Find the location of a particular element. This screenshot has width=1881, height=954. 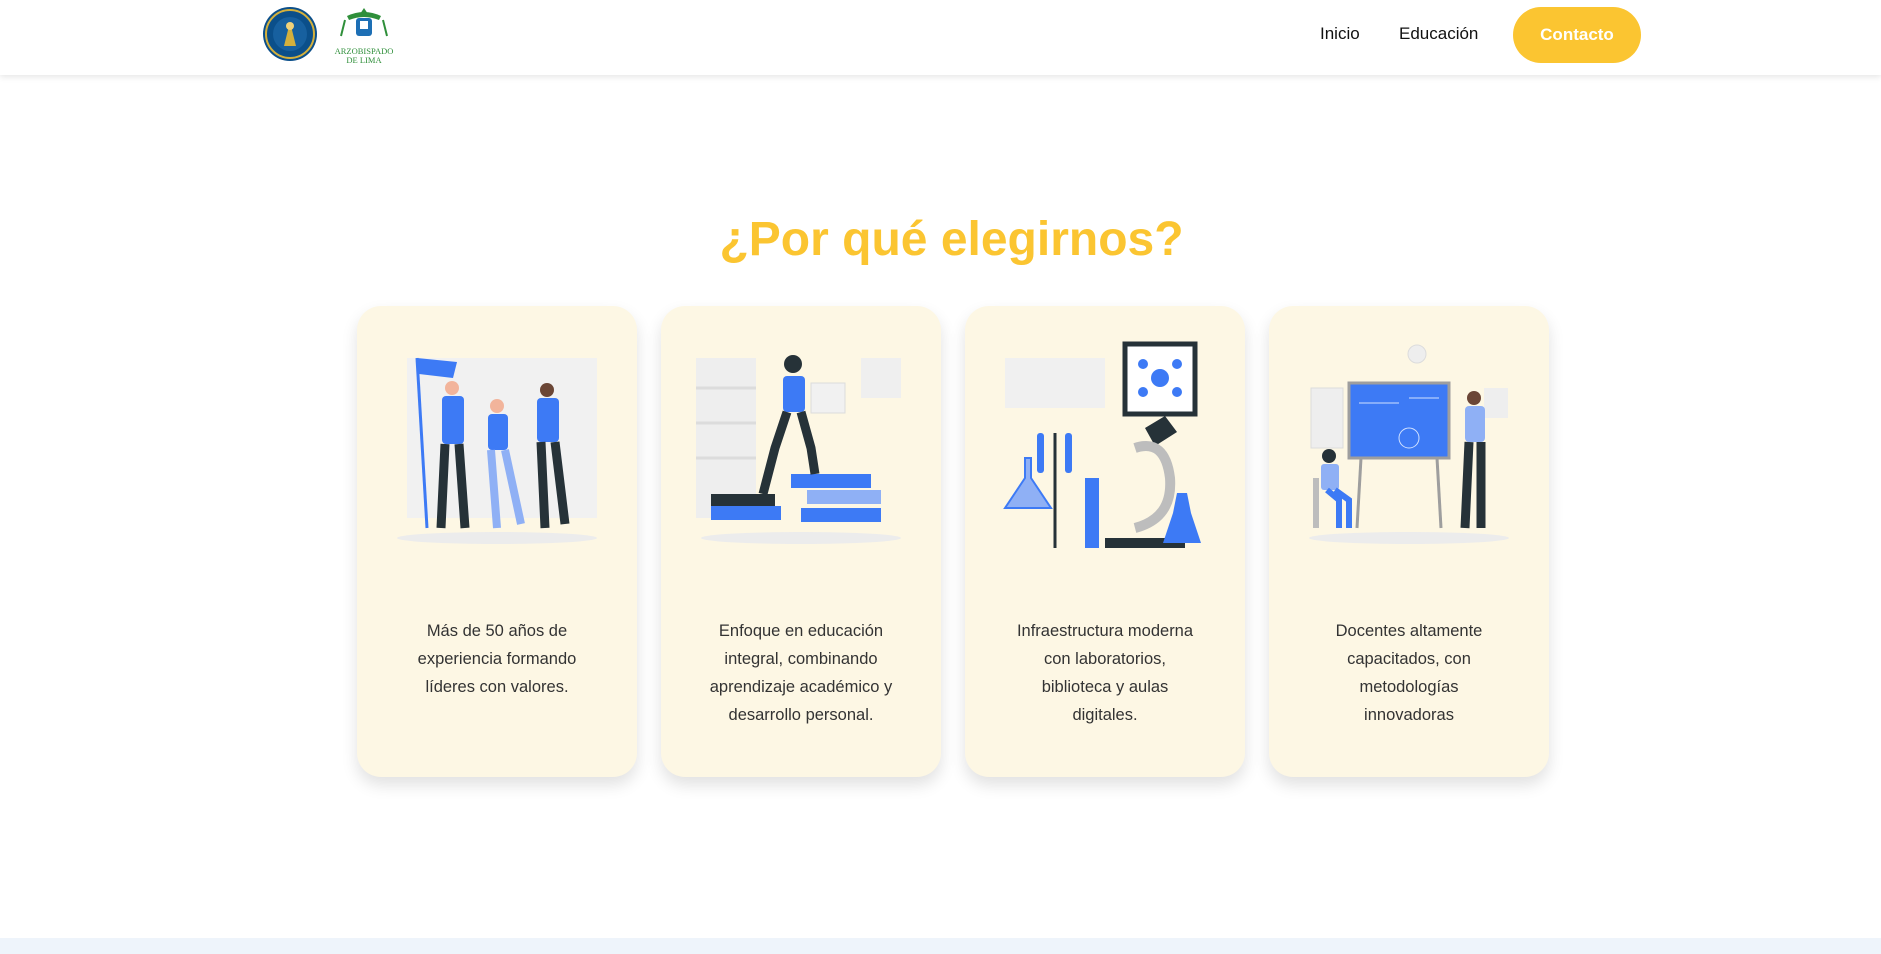

contact-button: Contacto is located at coordinates (1577, 35).